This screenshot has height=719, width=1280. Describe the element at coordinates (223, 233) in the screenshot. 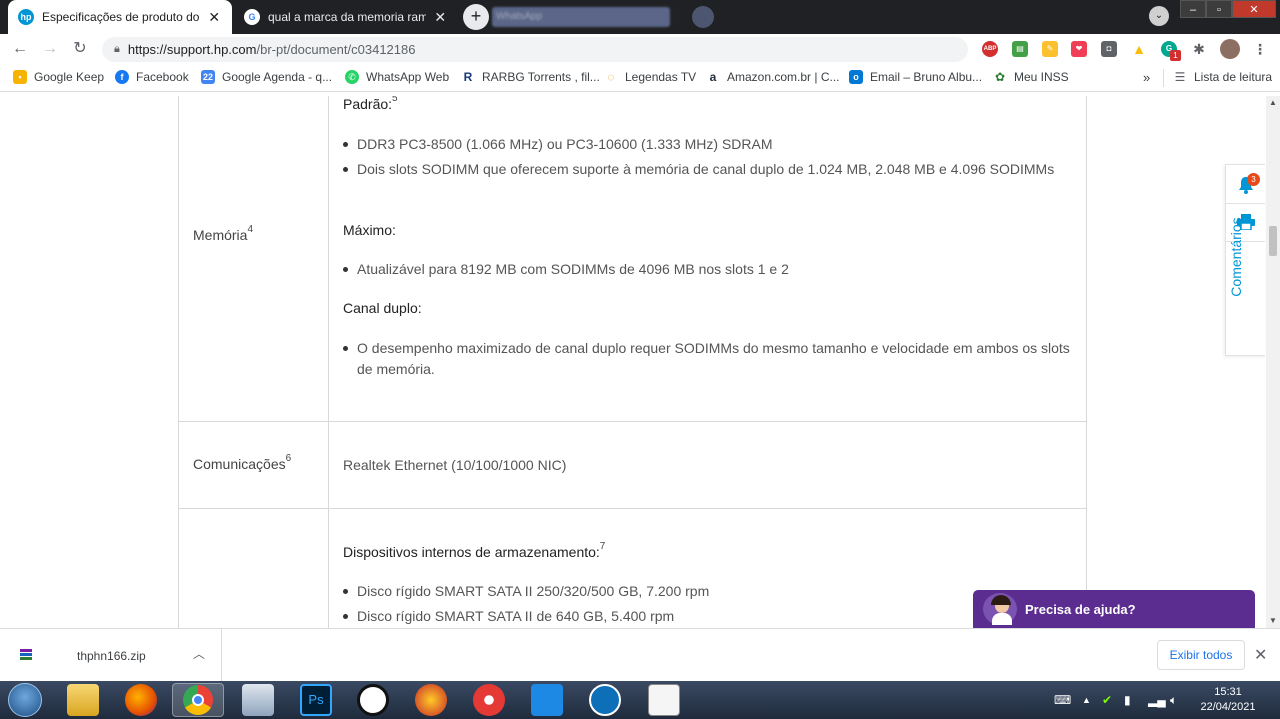

I see `spec-label-memory: Memória4` at that location.